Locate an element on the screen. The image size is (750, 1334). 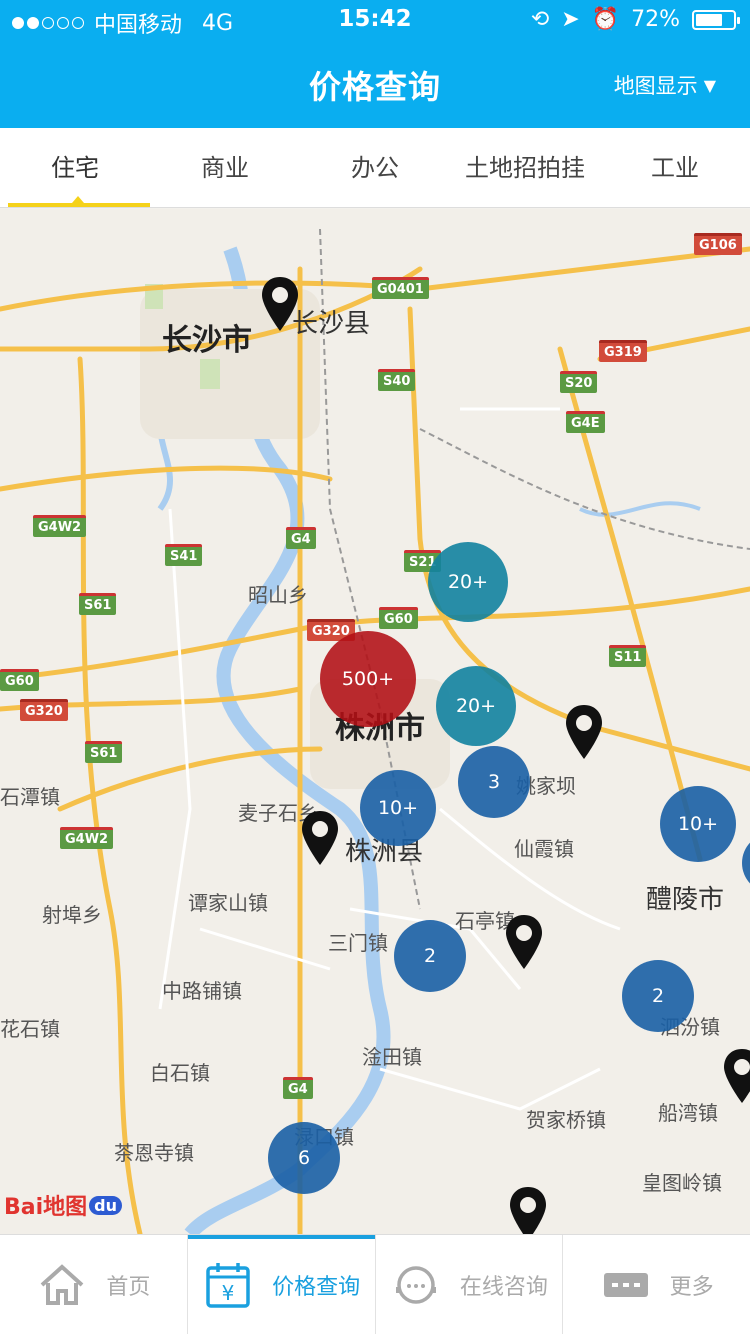
battery-percent: 72% is located at coordinates (655, 19).